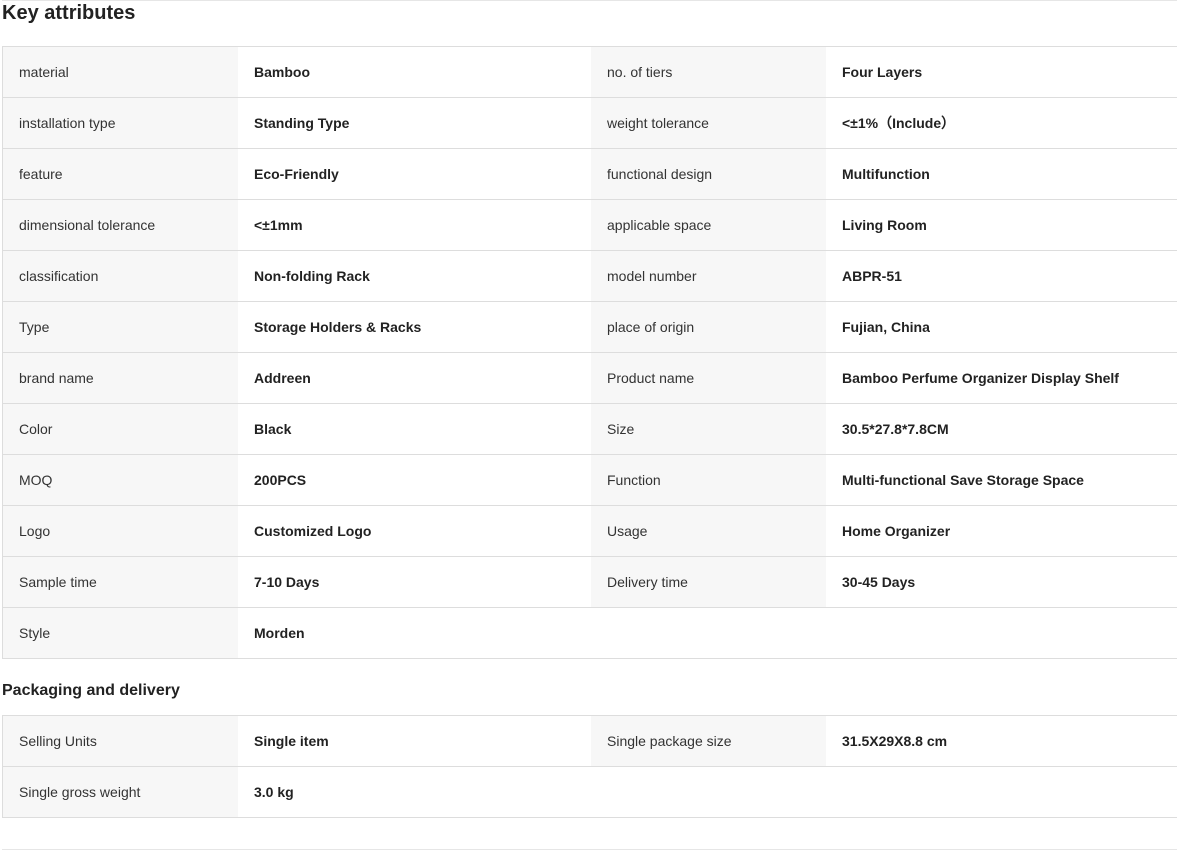  I want to click on attribute-label: classification, so click(120, 276).